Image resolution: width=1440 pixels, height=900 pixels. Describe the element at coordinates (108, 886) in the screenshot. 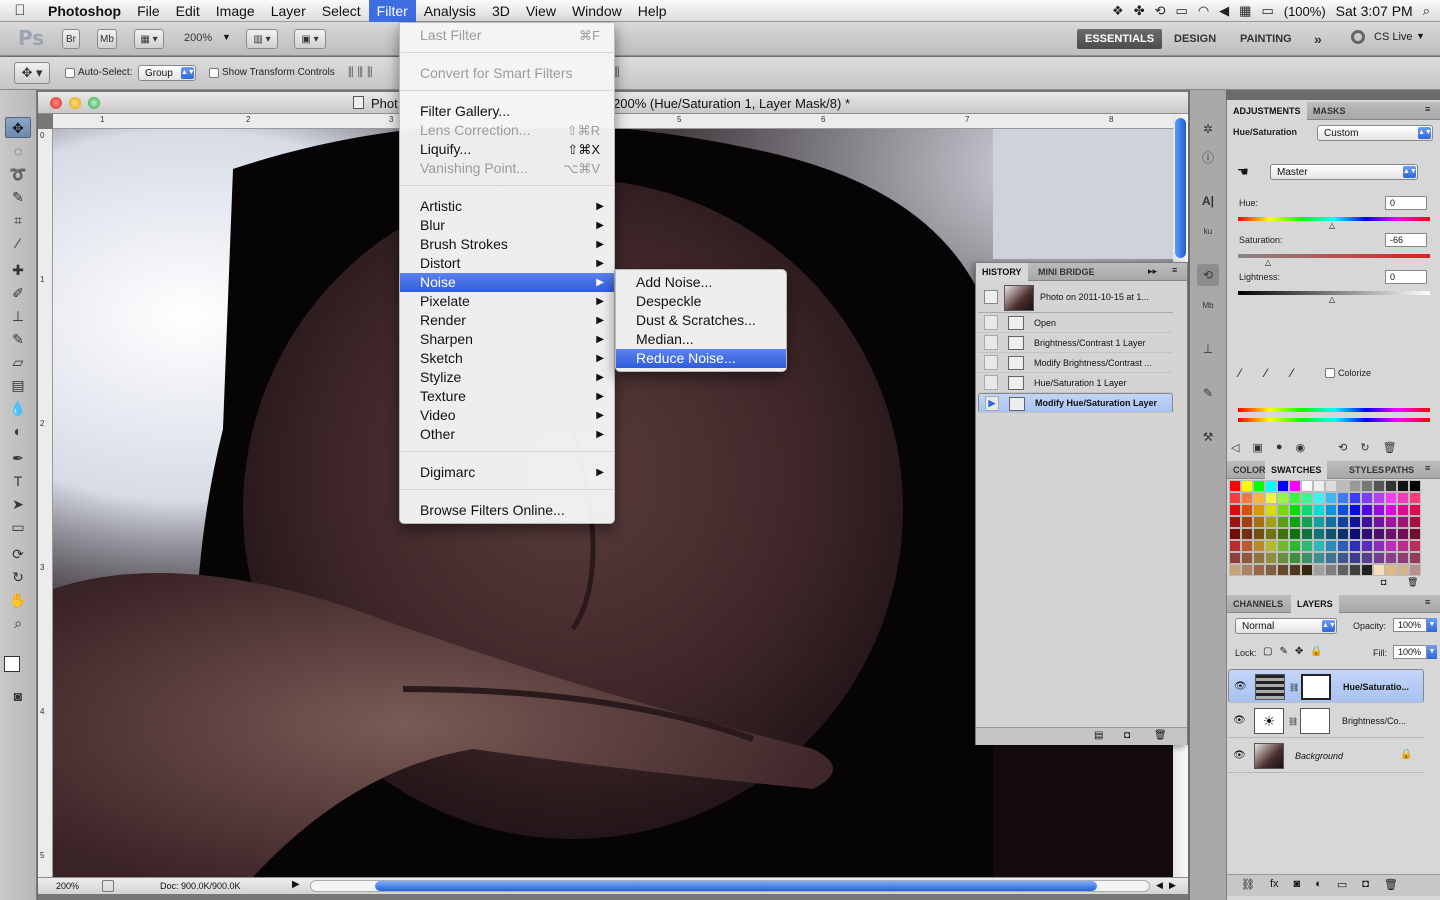

I see `status-camera-icon` at that location.